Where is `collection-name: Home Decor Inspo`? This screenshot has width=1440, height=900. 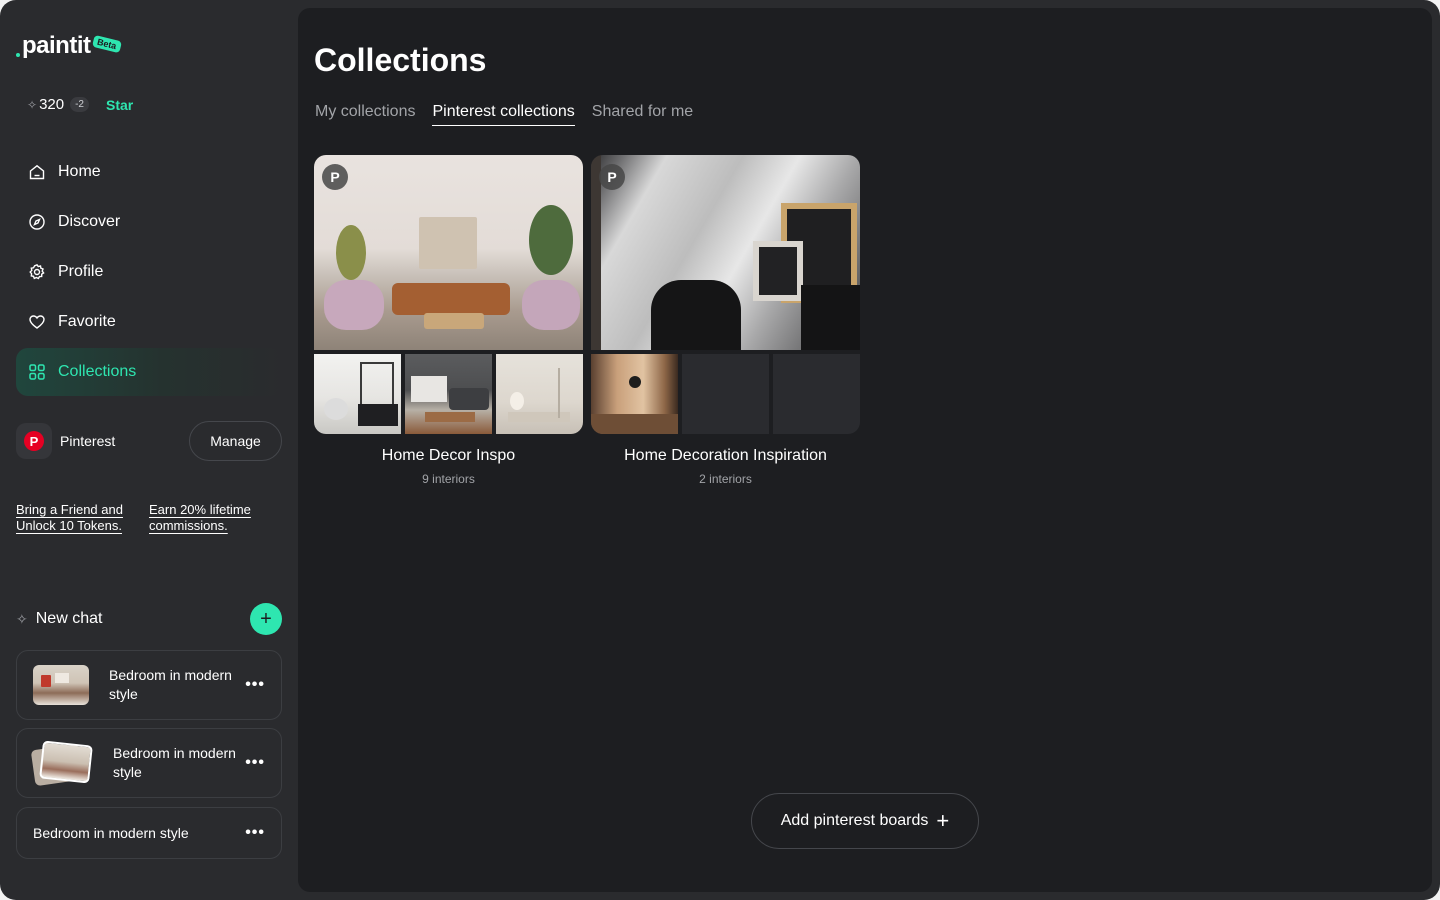
collection-name: Home Decor Inspo is located at coordinates (448, 455).